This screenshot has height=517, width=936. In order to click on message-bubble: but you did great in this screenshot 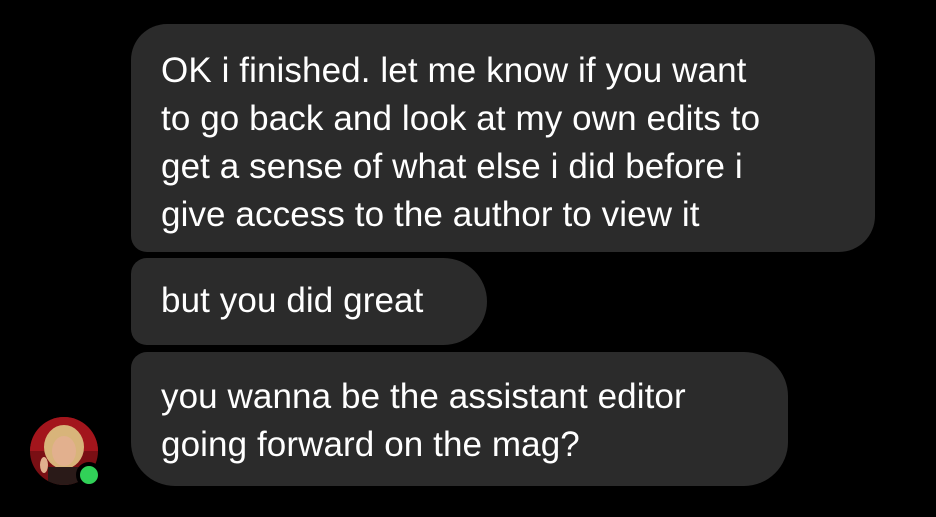, I will do `click(309, 301)`.